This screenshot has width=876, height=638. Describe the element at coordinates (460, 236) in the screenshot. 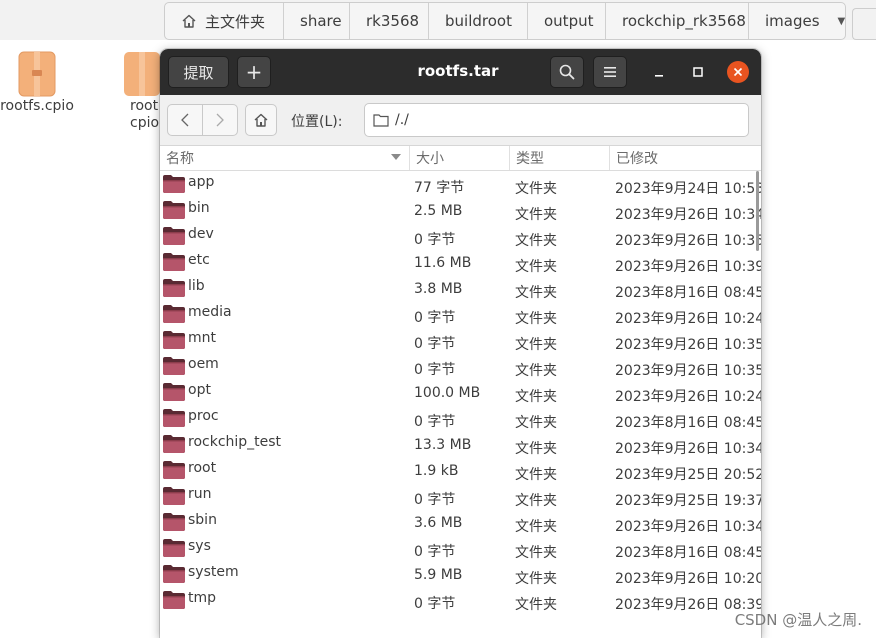

I see `file-row: dev 0 字节 文件夹 2023年9月26日 10:35` at that location.